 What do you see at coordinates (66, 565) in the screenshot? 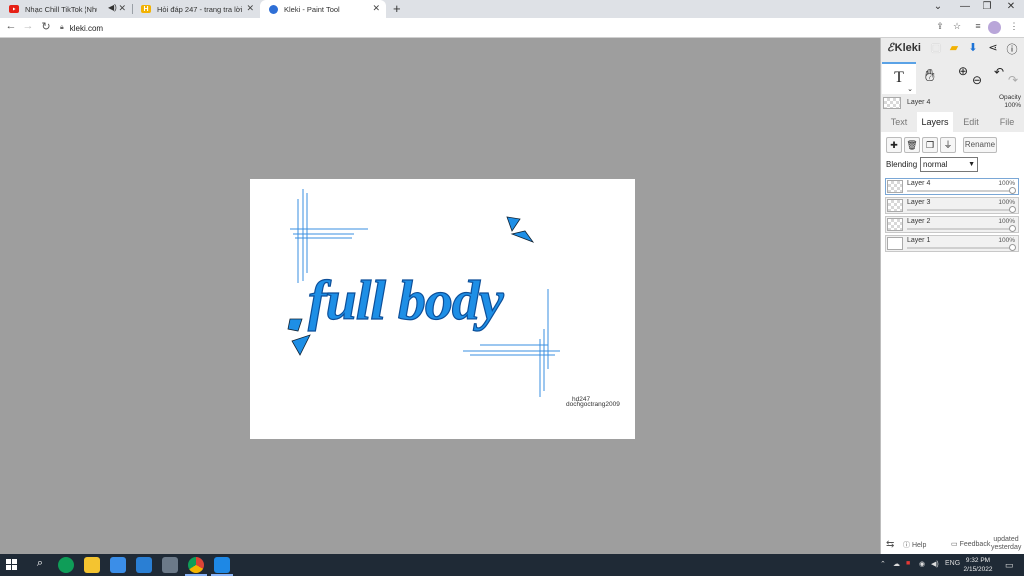
I see `edge-icon` at bounding box center [66, 565].